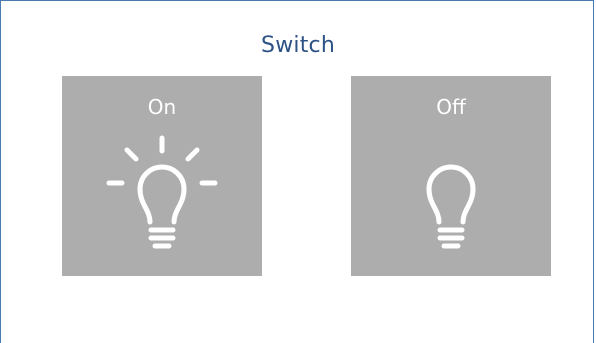 This screenshot has height=343, width=596. What do you see at coordinates (162, 192) in the screenshot?
I see `lightbulb-on-icon` at bounding box center [162, 192].